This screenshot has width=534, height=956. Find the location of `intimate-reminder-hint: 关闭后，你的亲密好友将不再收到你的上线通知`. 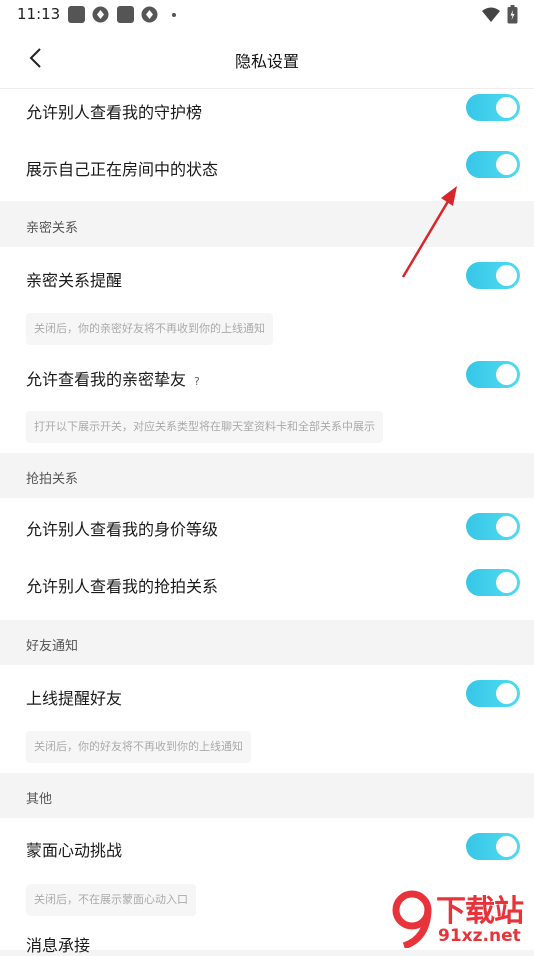

intimate-reminder-hint: 关闭后，你的亲密好友将不再收到你的上线通知 is located at coordinates (149, 329).